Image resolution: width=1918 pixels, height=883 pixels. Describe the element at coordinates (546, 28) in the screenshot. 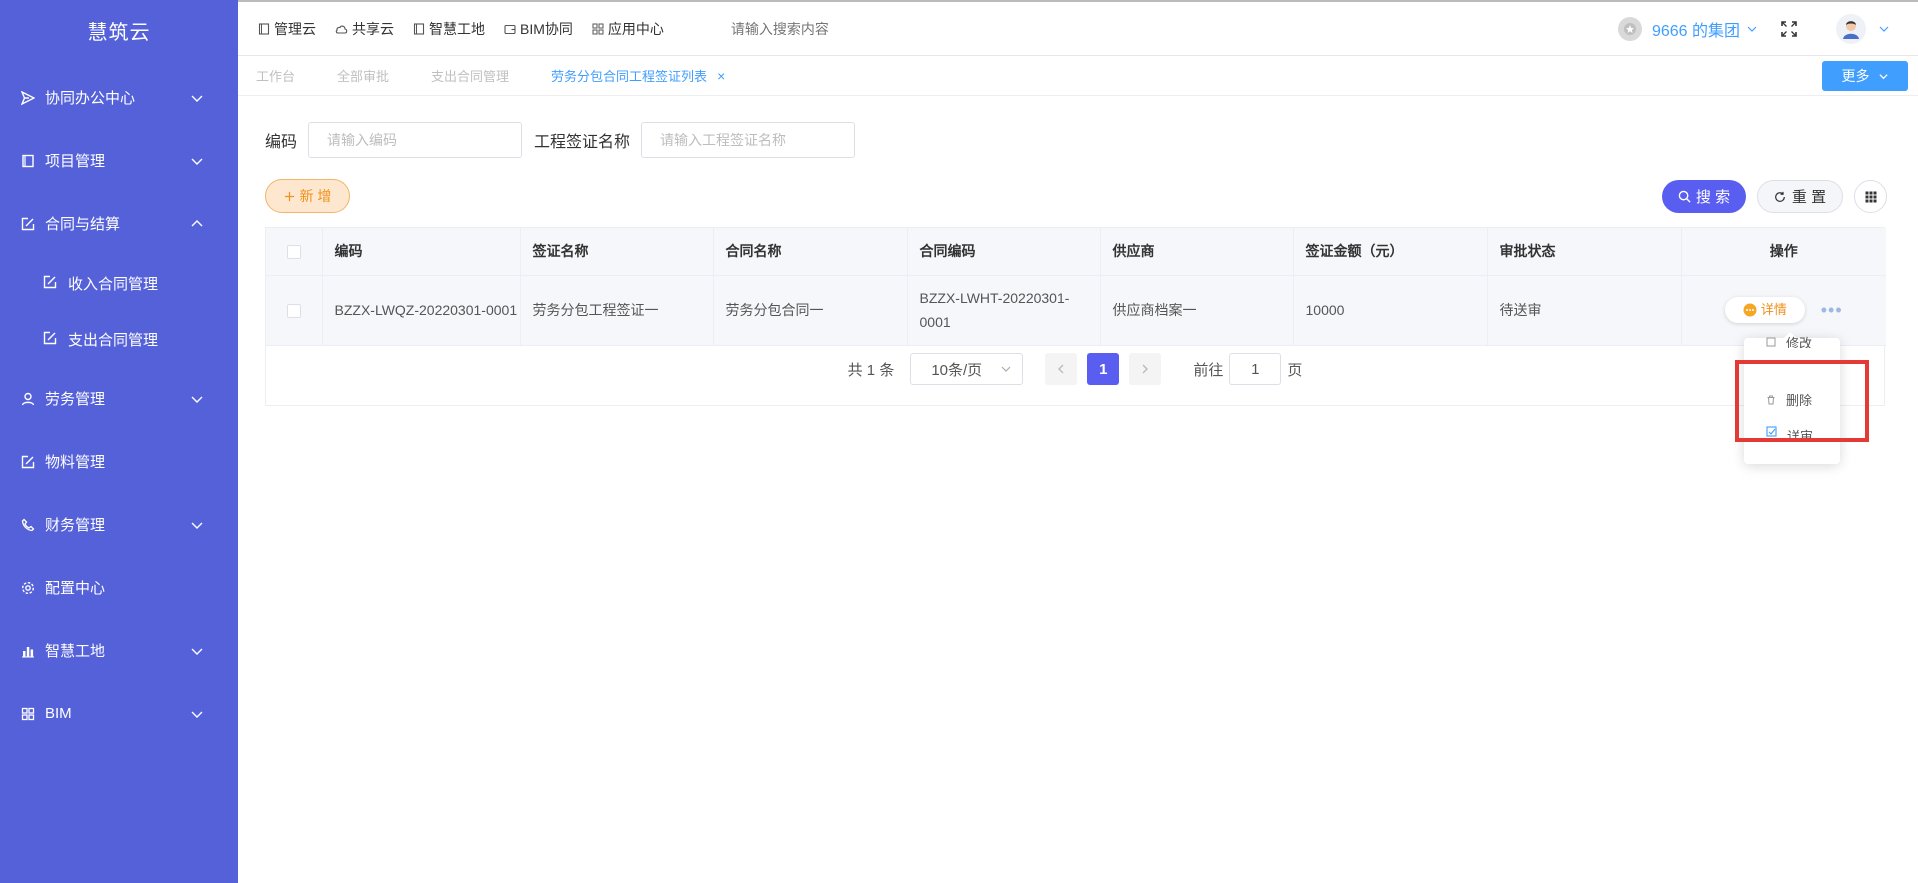

I see `topnav-label: BIM协同` at that location.